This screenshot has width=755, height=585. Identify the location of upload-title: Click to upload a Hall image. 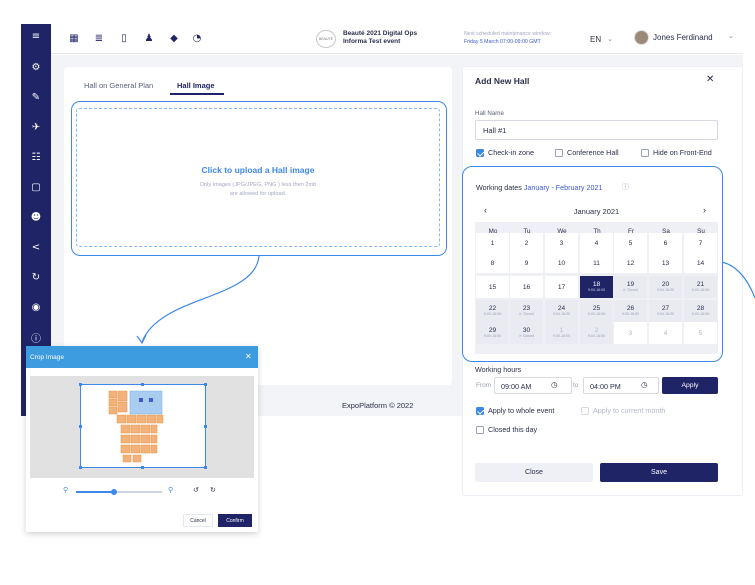
(258, 170).